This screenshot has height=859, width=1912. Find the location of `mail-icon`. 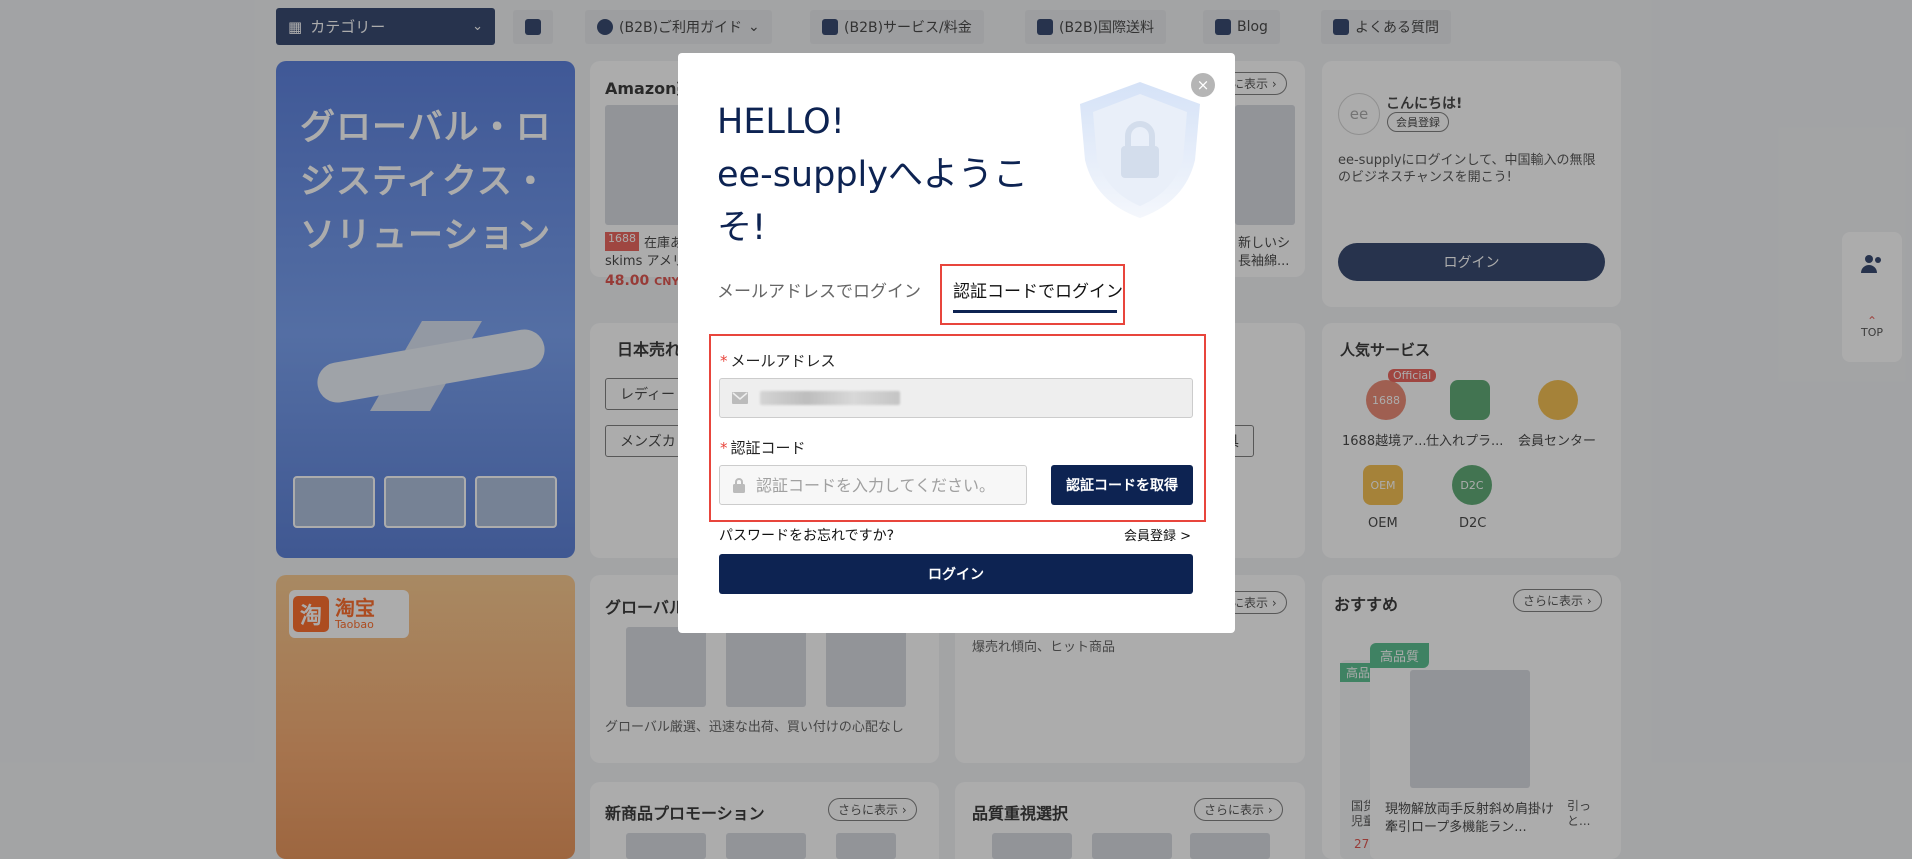

mail-icon is located at coordinates (740, 398).